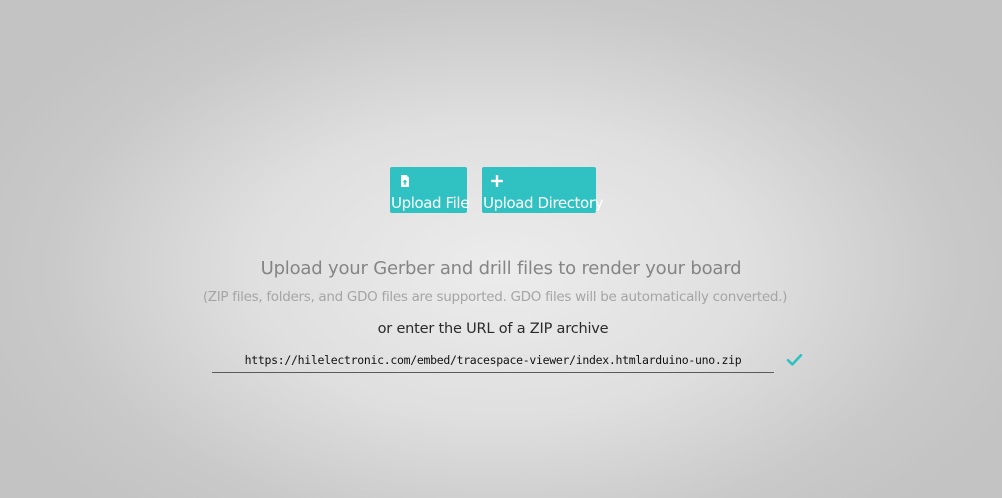  Describe the element at coordinates (430, 190) in the screenshot. I see `upload-file-button: Upload File` at that location.